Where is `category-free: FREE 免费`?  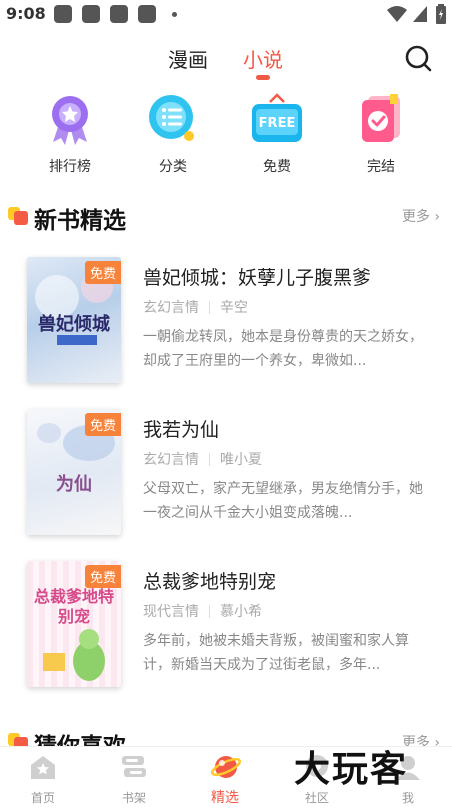 category-free: FREE 免费 is located at coordinates (277, 134).